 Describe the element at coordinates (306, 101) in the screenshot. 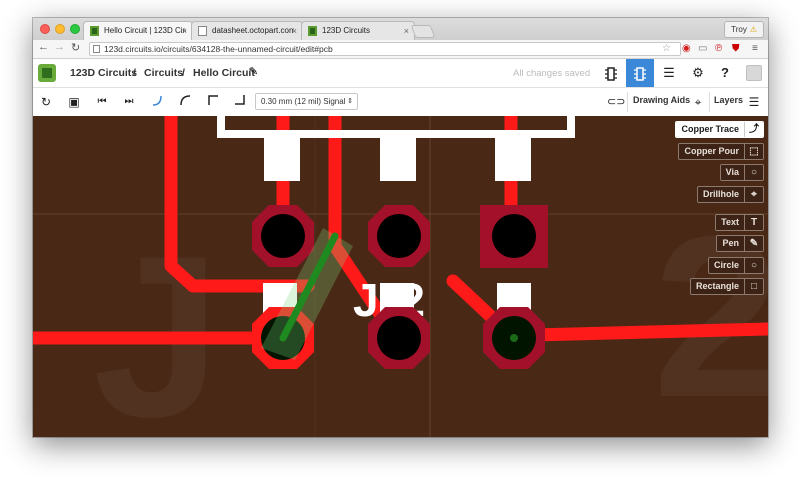

I see `trace-width-select: 0.30 mm (12 mil) Signal ⇕` at that location.